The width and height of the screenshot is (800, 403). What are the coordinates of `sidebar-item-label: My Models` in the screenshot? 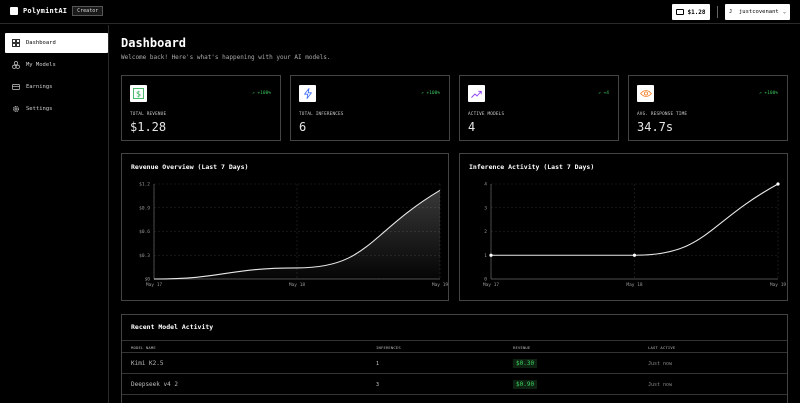 It's located at (41, 65).